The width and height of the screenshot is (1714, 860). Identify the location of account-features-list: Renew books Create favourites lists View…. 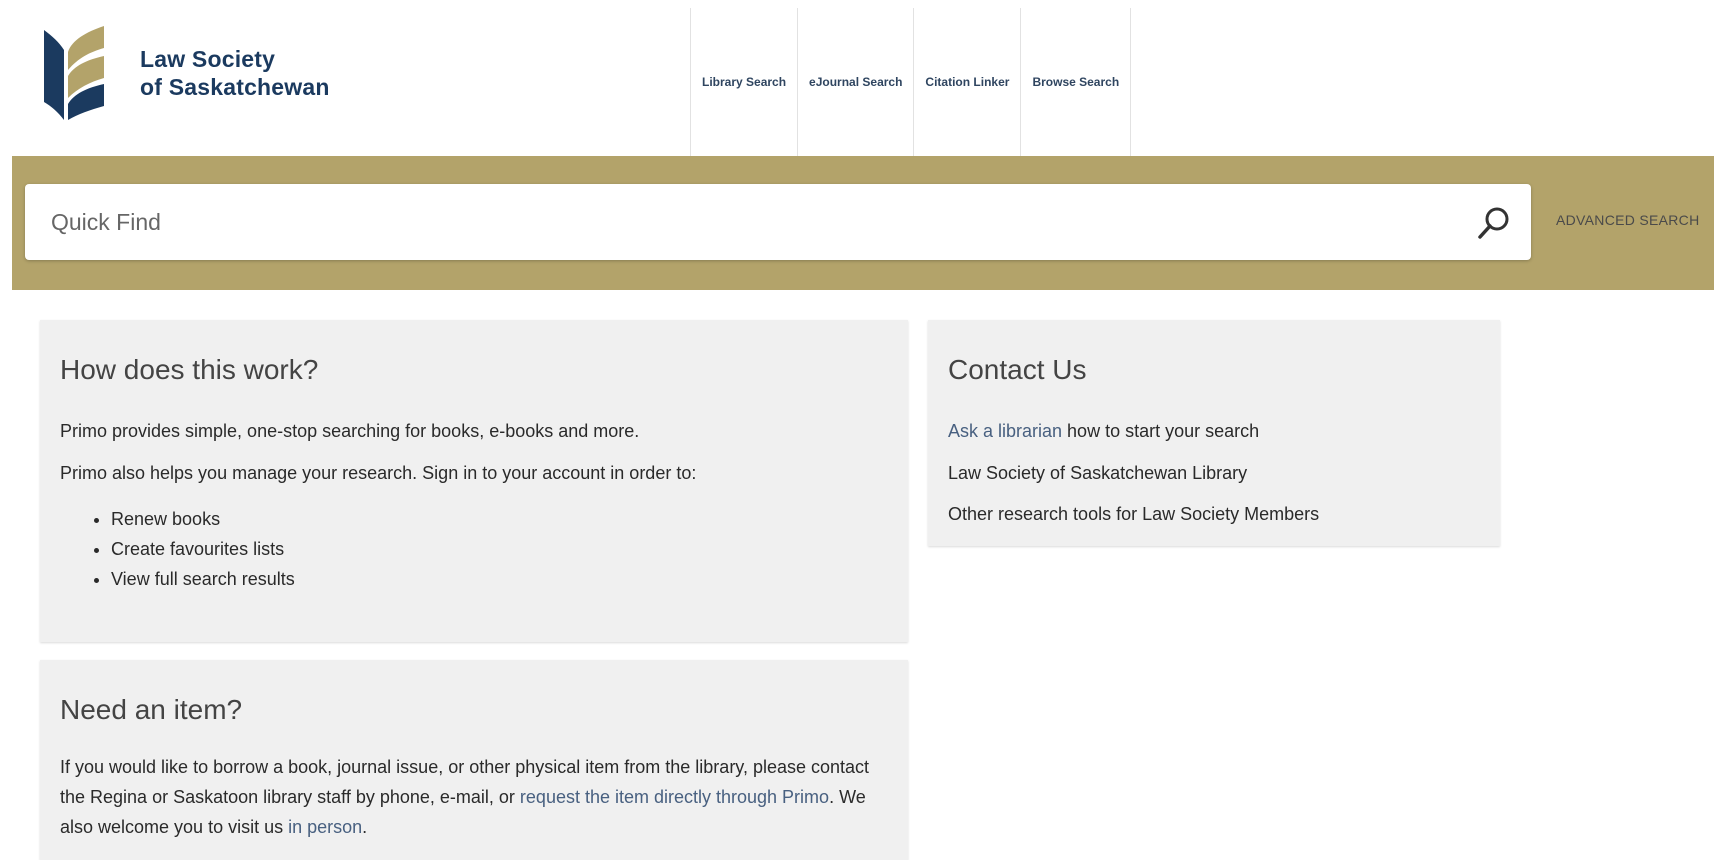
(193, 549).